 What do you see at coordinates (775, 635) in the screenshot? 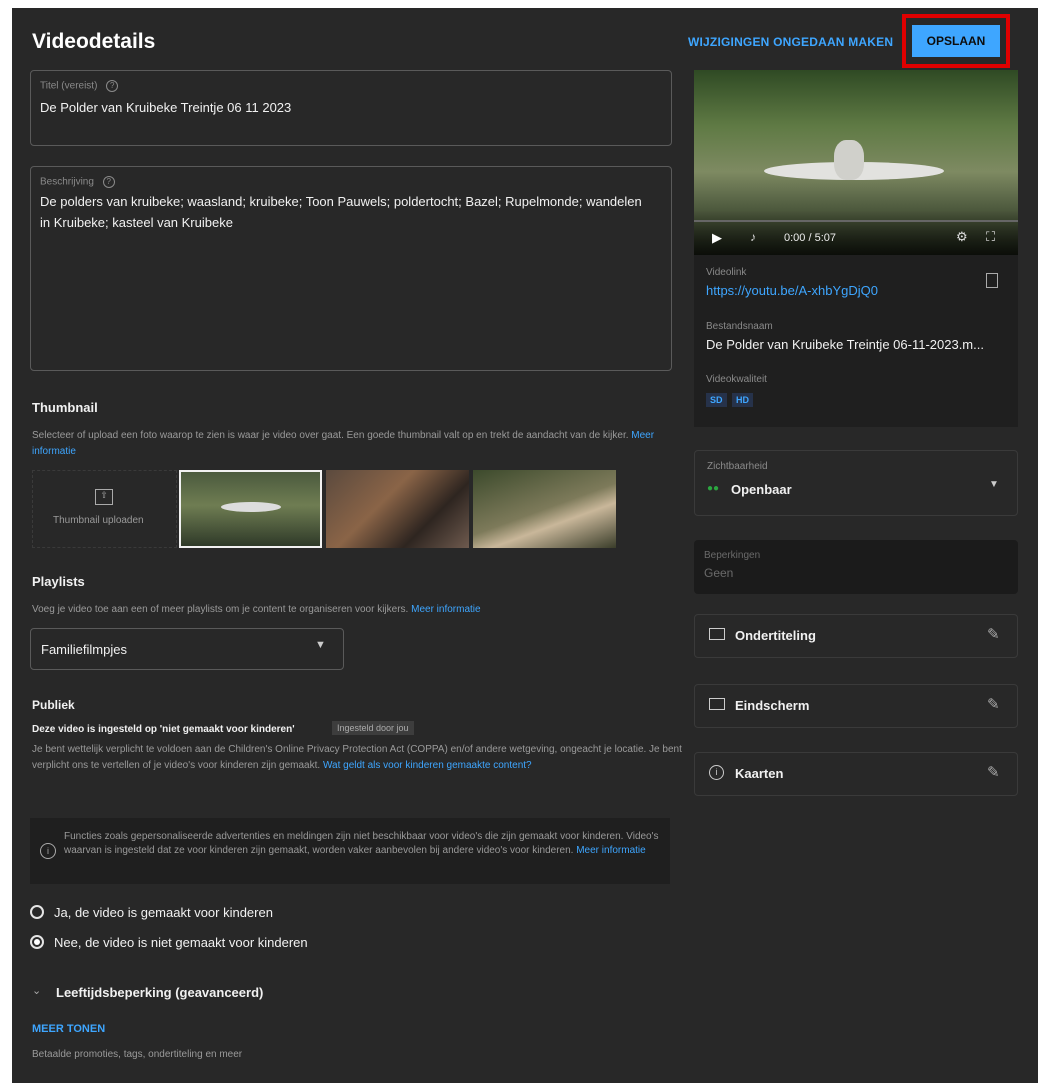
I see `subtitles-label: Ondertiteling` at bounding box center [775, 635].